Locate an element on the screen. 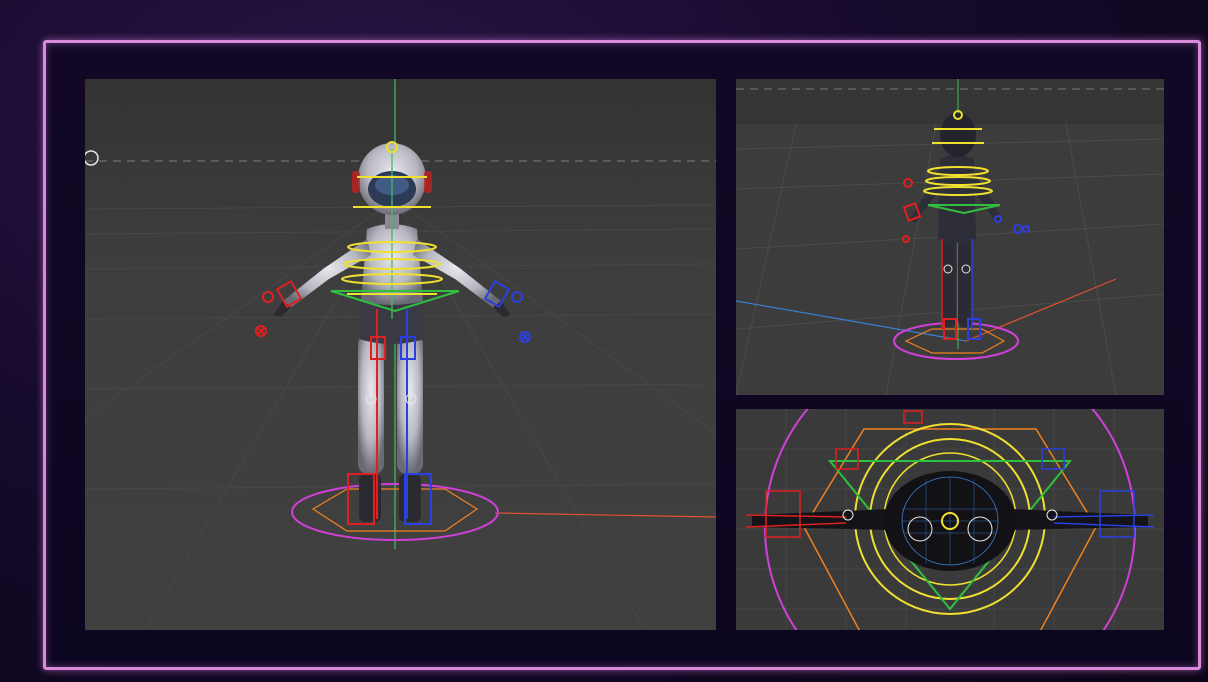  top-viewport is located at coordinates (950, 519).